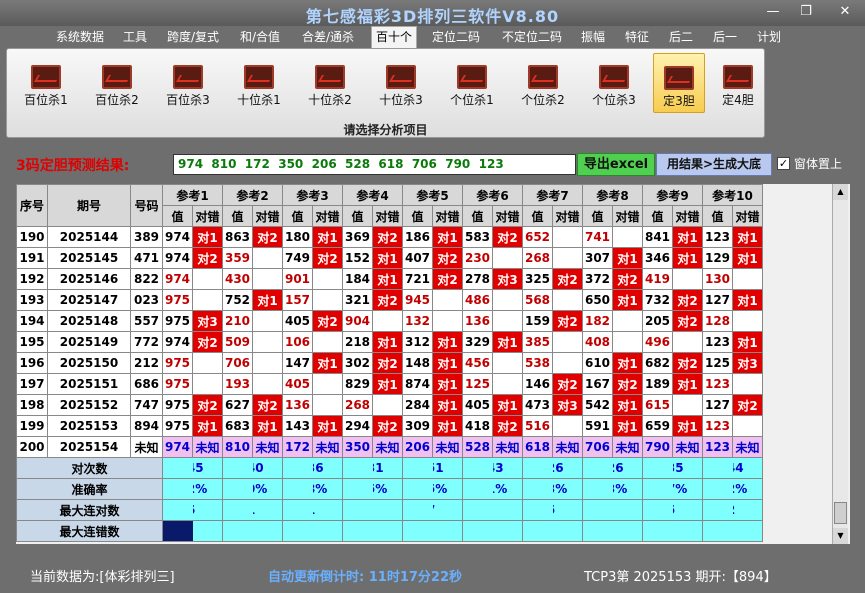 This screenshot has height=593, width=865. I want to click on menu-item-1: 工具, so click(135, 37).